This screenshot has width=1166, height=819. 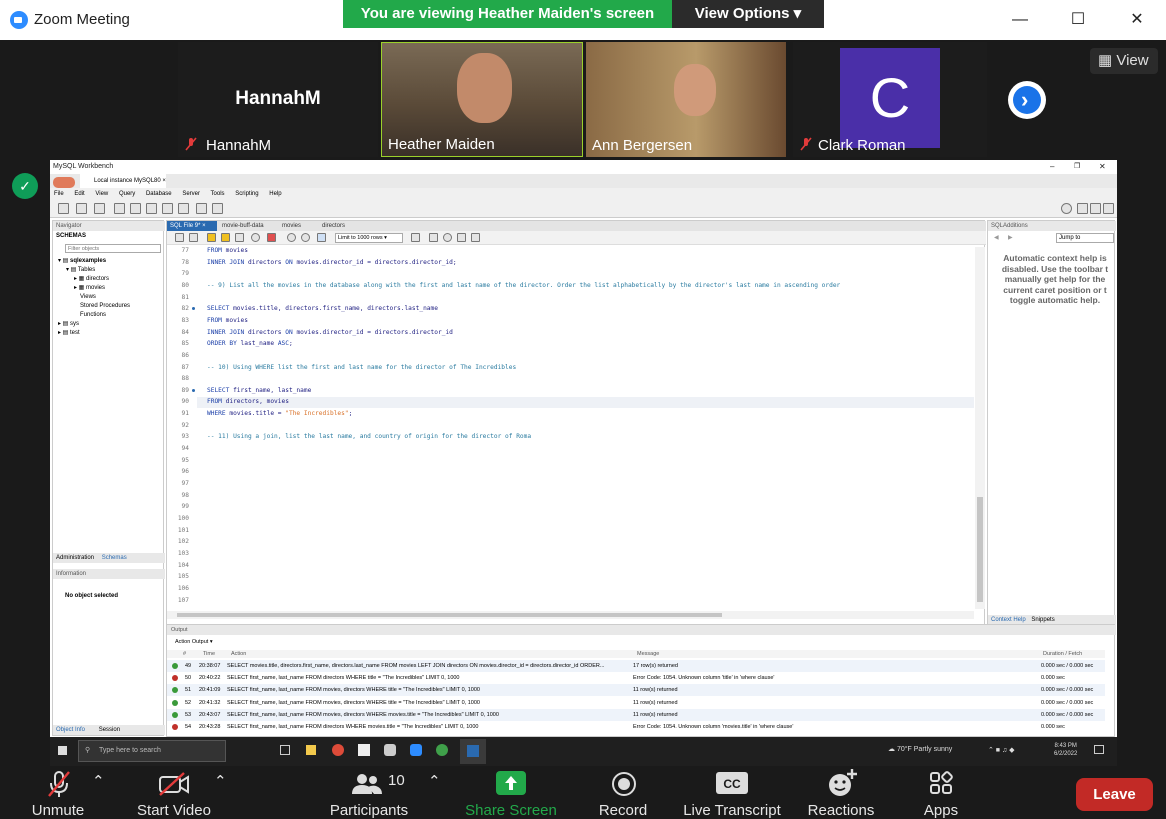 What do you see at coordinates (1042, 620) in the screenshot?
I see `tab-snippets: Snippets` at bounding box center [1042, 620].